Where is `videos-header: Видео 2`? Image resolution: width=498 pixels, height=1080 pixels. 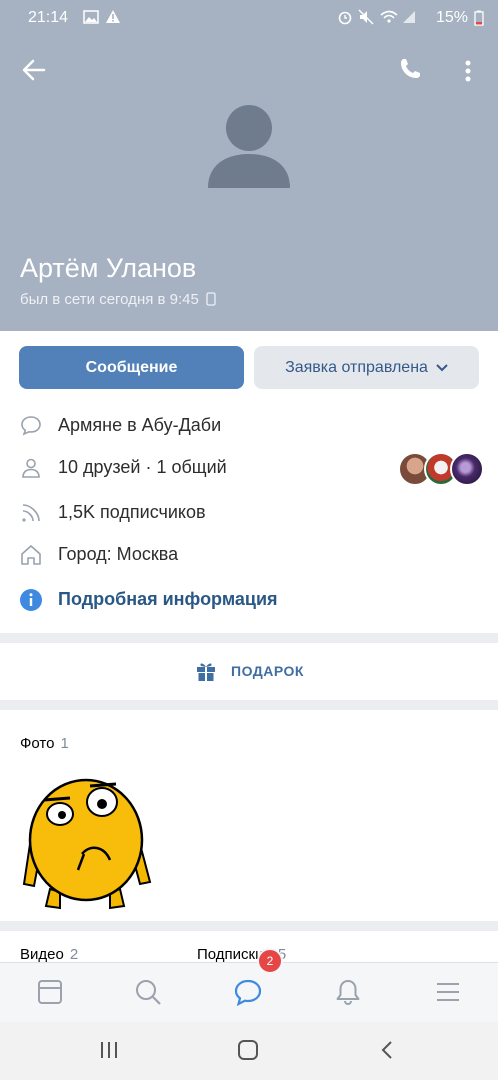 videos-header: Видео 2 is located at coordinates (49, 954).